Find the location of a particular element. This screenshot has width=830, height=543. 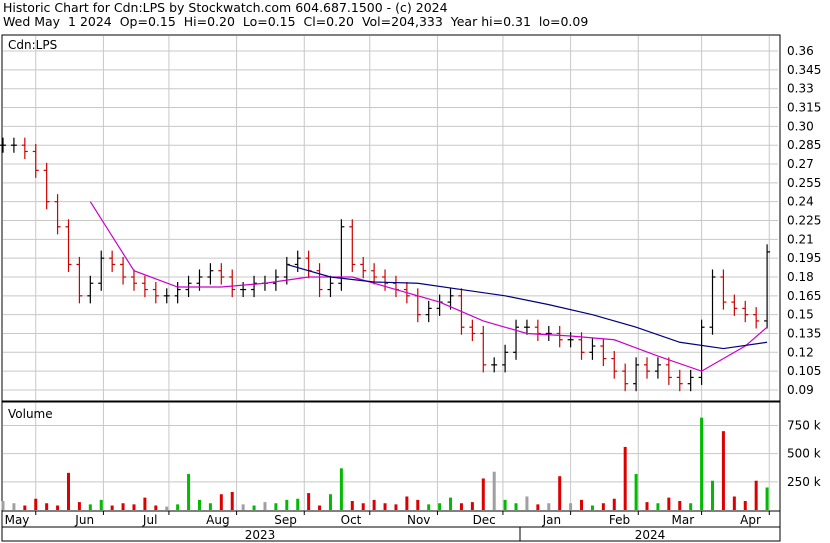

price-tick-label: 0.36 is located at coordinates (800, 51).